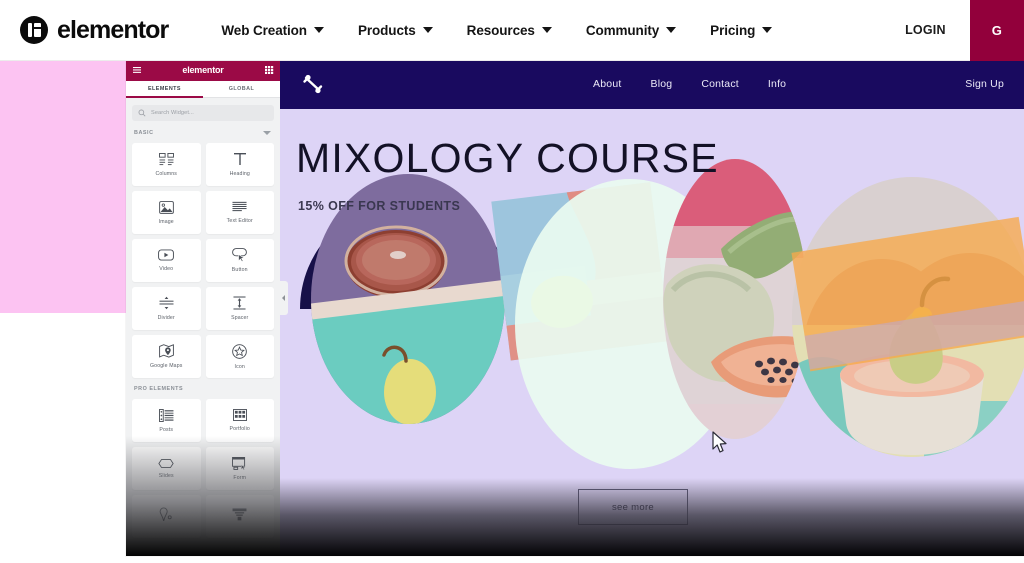  I want to click on widget-image: Image, so click(166, 212).